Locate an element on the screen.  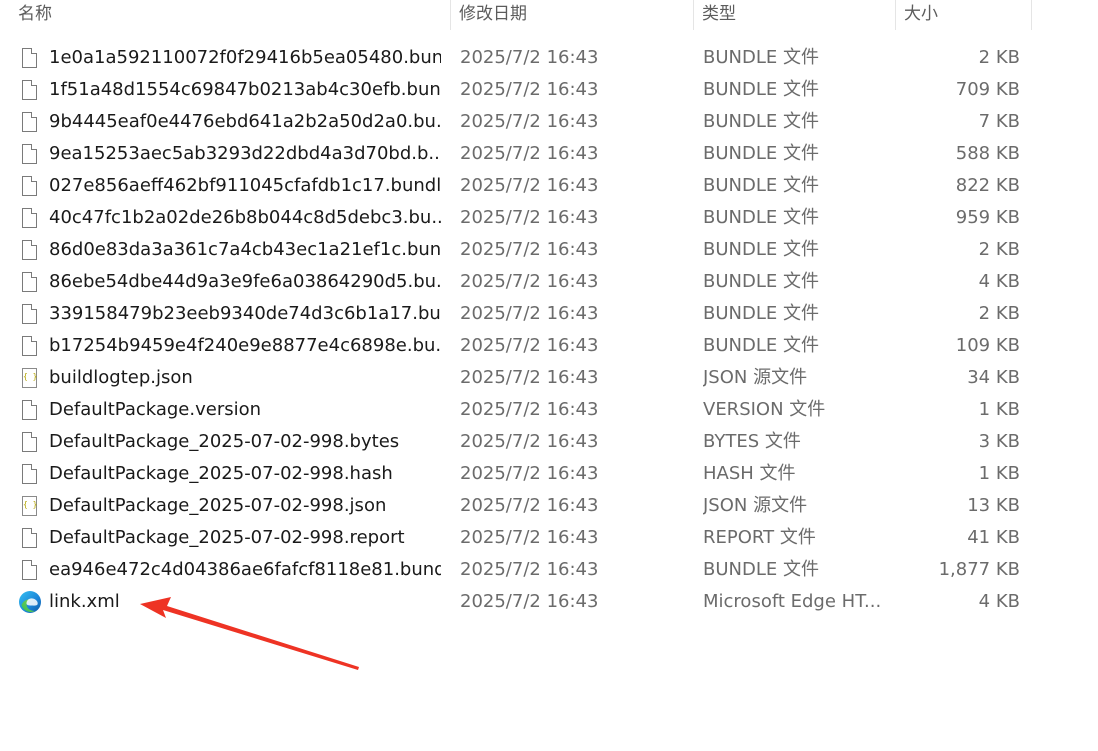
file-name: DefaultPackage_2025-07-02-998.hash is located at coordinates (221, 473).